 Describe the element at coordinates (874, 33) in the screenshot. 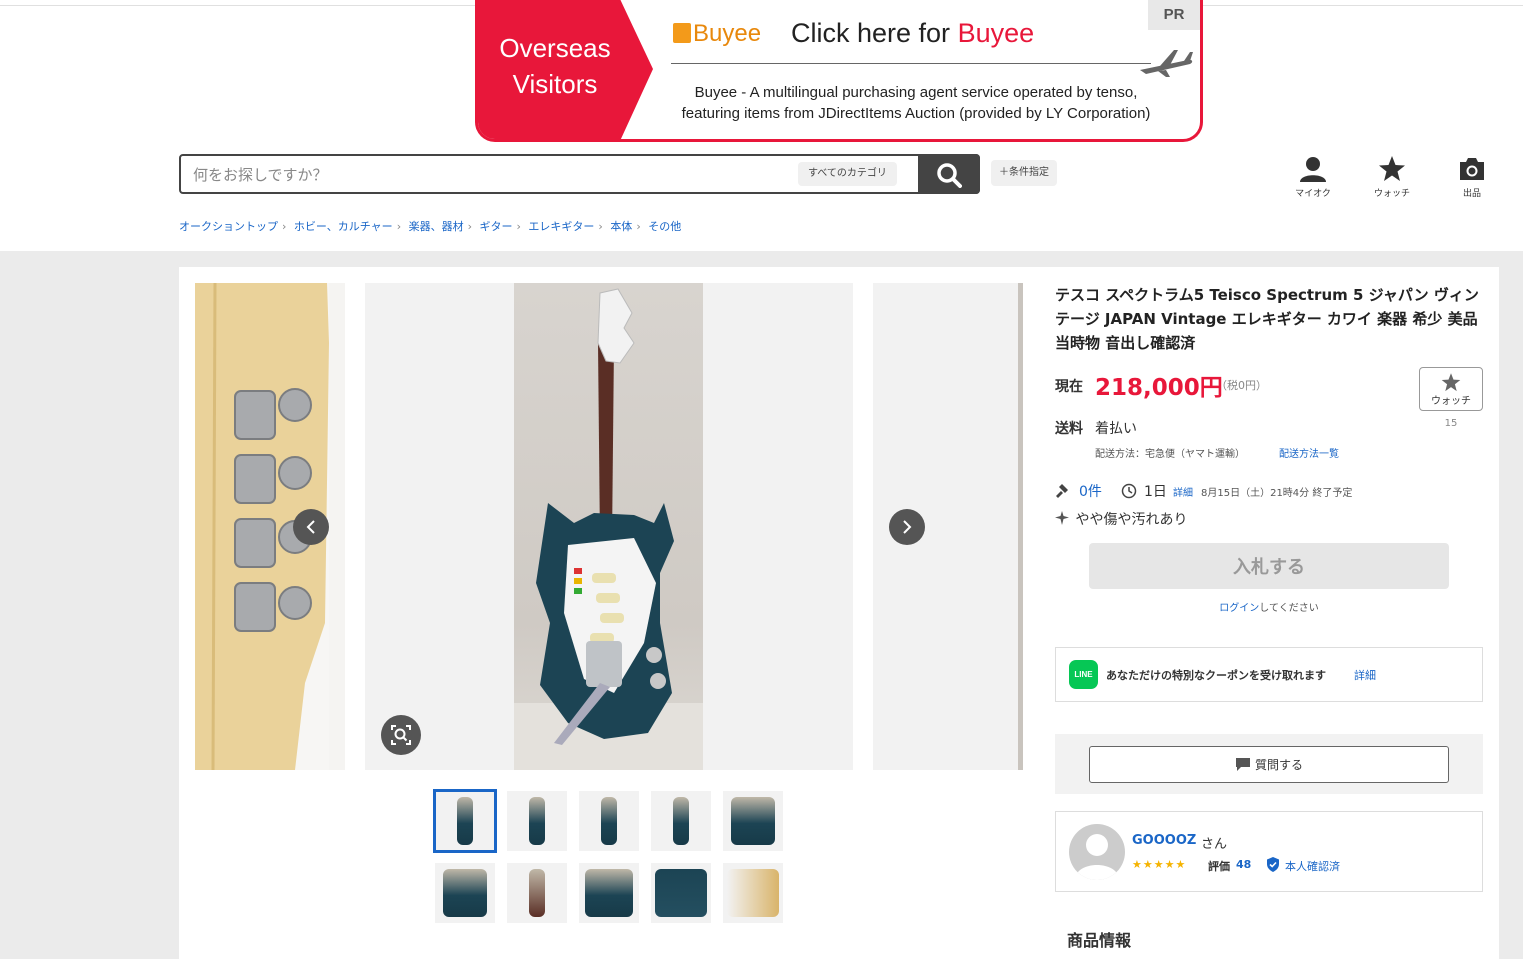

I see `banner-headline-prefix: Click here for` at that location.